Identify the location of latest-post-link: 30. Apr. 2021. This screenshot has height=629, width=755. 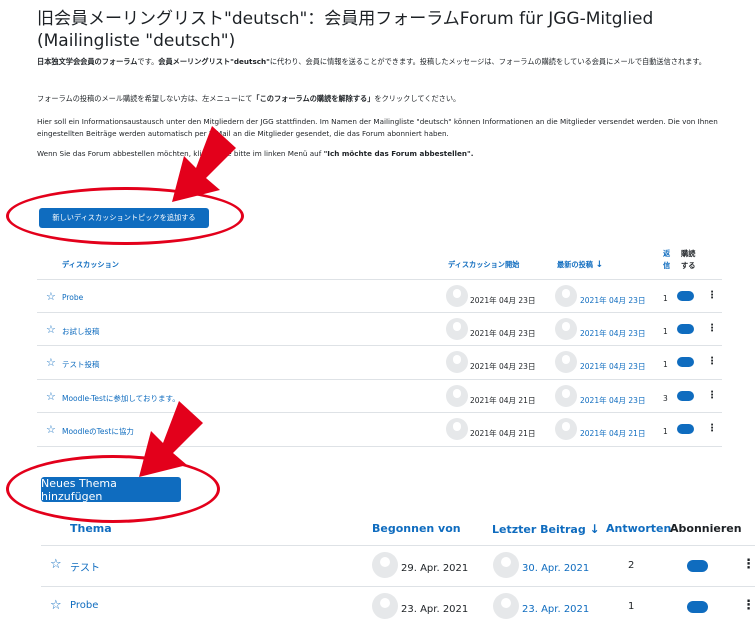
(555, 568).